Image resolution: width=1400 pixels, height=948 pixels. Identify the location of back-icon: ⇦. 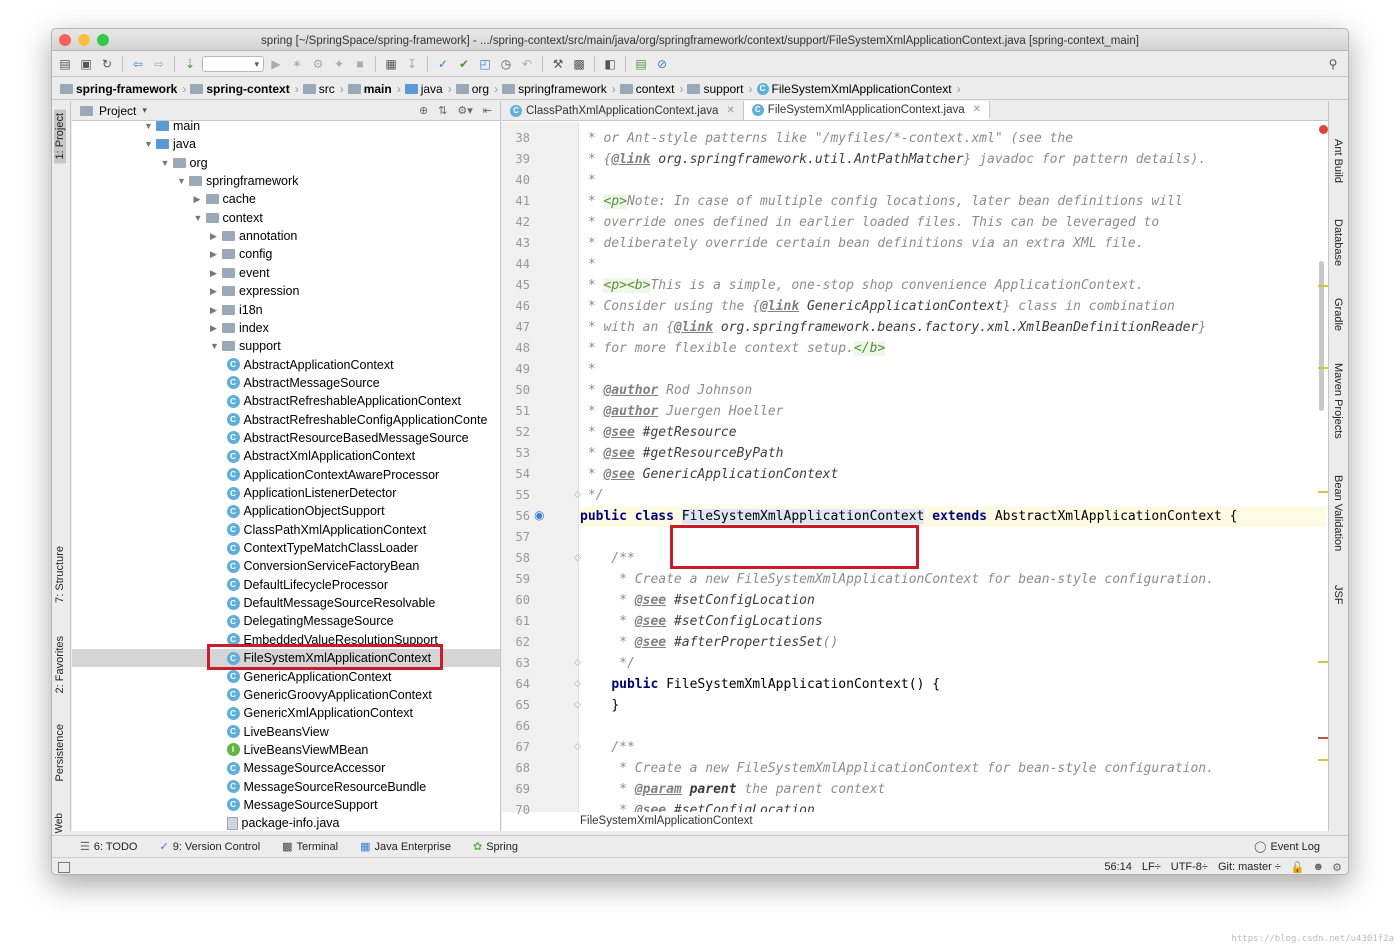
(138, 64).